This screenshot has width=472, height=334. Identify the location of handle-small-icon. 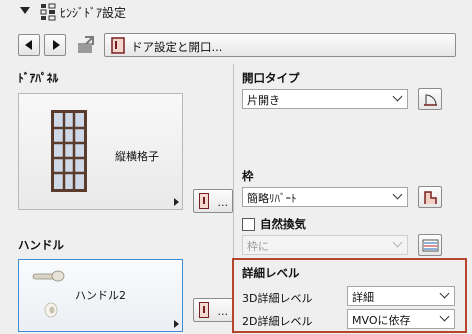
(204, 310).